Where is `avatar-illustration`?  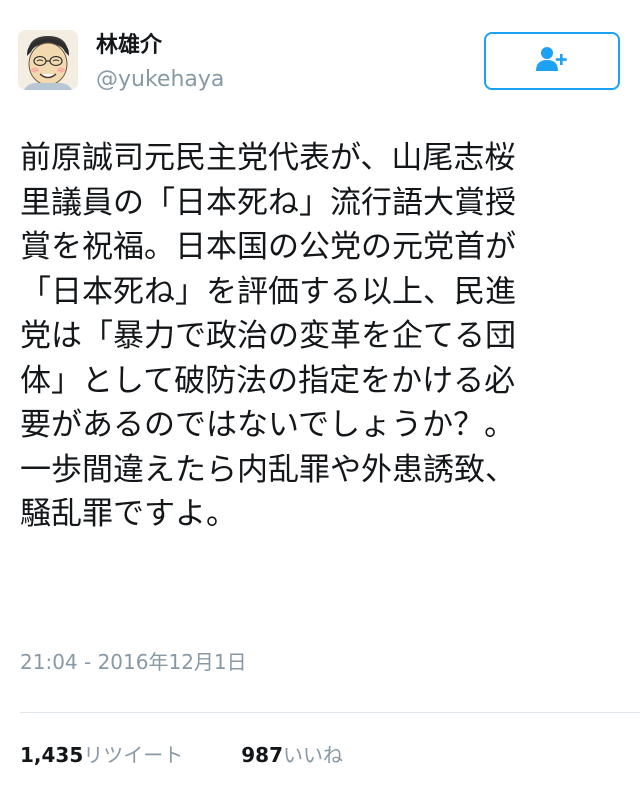
avatar-illustration is located at coordinates (48, 60).